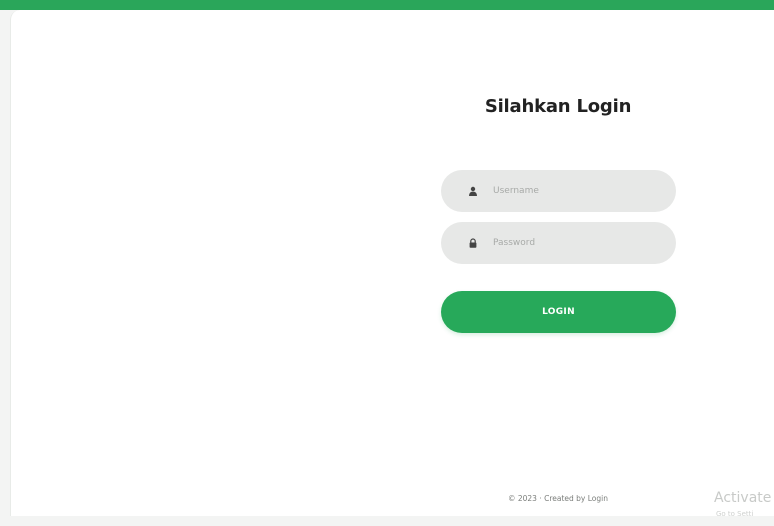  I want to click on username-input, so click(573, 191).